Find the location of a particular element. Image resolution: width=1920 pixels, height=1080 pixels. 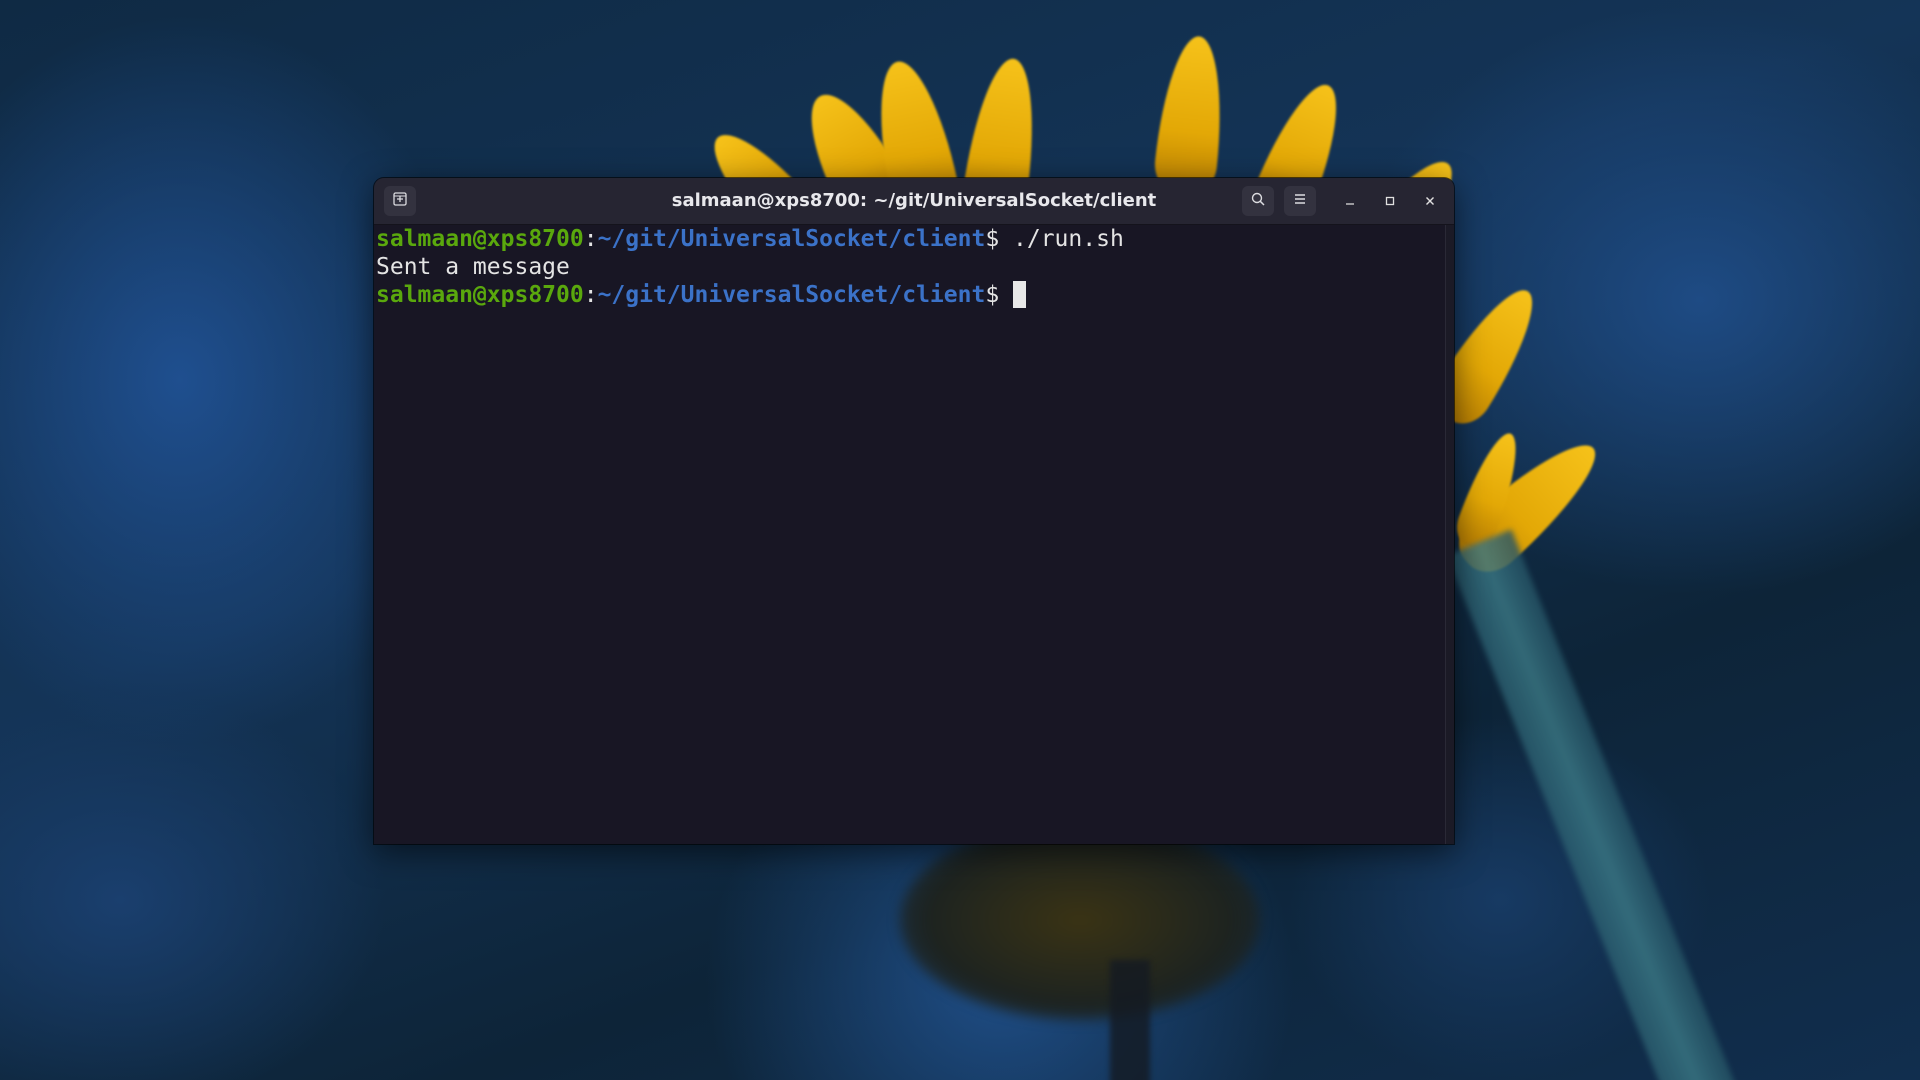

minimize-button is located at coordinates (1350, 201).